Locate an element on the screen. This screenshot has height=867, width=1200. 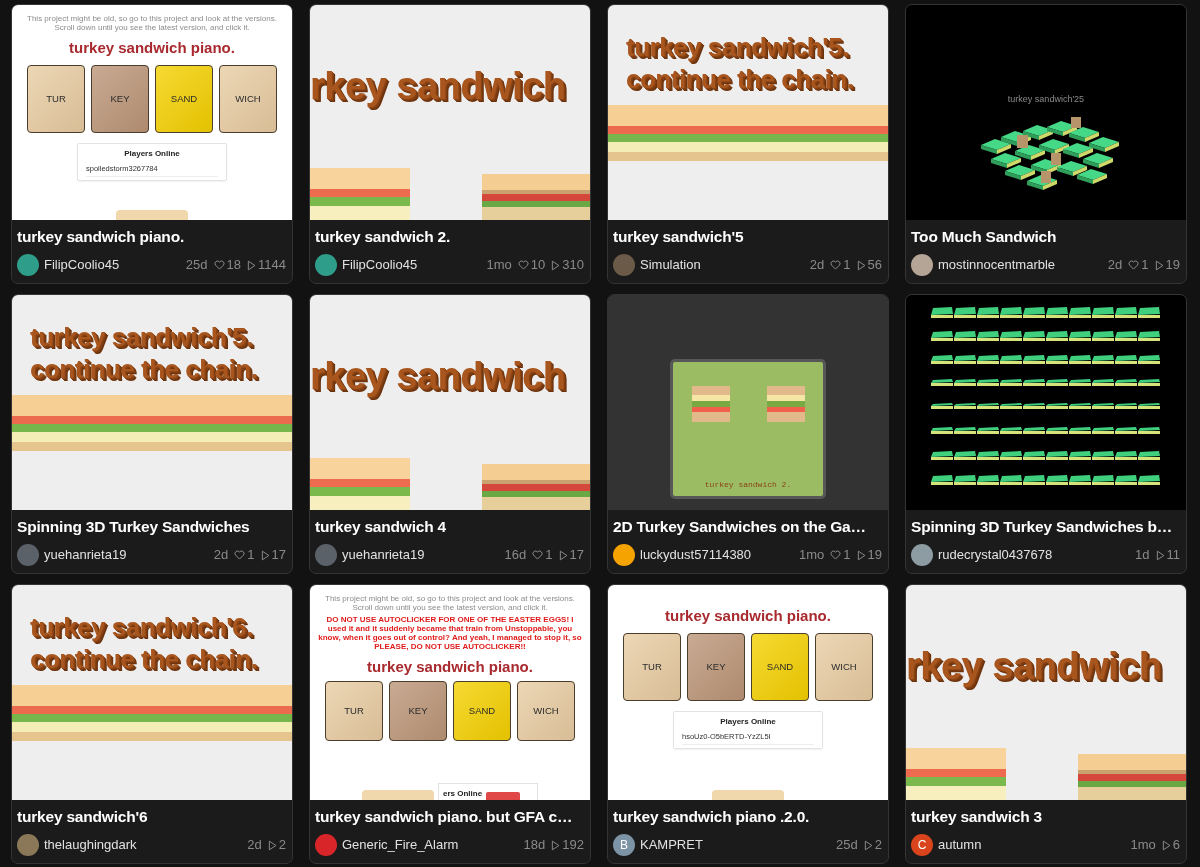
warning-text: DO NOT USE AUTOCLICKER FOR ONE OF THE EASTER EGGS! I used it and it suddenly became that train from Unstoppable, you know, when it goes out of control? And yeah, I managed to stop it, so PLEASE, DO NOT USE AUTOCLICKER!! is located at coordinates (450, 633).